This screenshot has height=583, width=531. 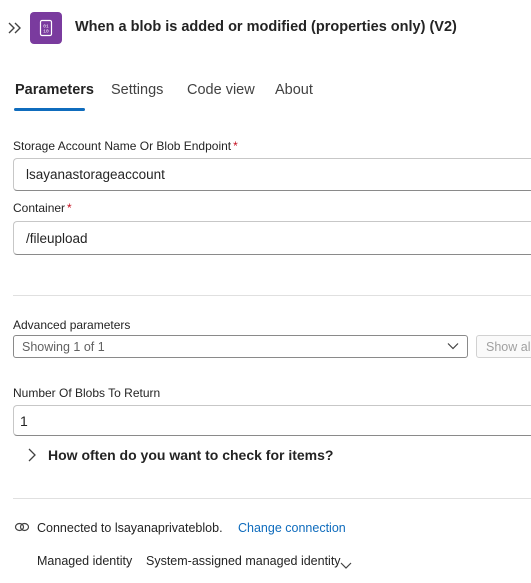 What do you see at coordinates (63, 347) in the screenshot?
I see `advanced-parameters-value: Showing 1 of 1` at bounding box center [63, 347].